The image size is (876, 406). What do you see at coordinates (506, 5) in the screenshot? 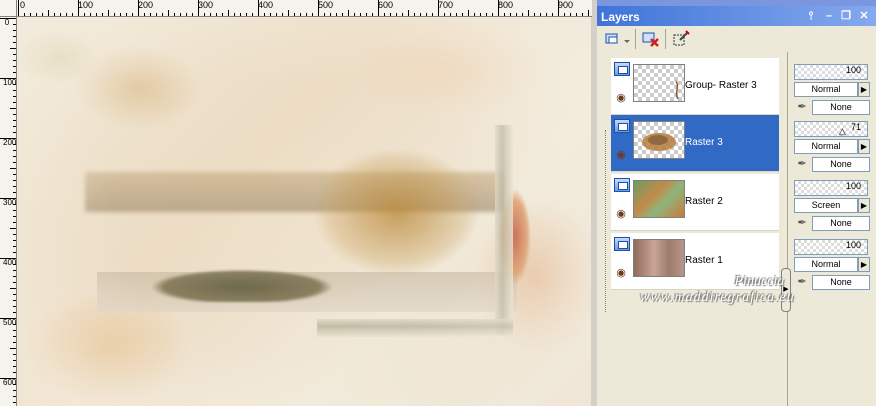
I see `ruler-label: 800` at bounding box center [506, 5].